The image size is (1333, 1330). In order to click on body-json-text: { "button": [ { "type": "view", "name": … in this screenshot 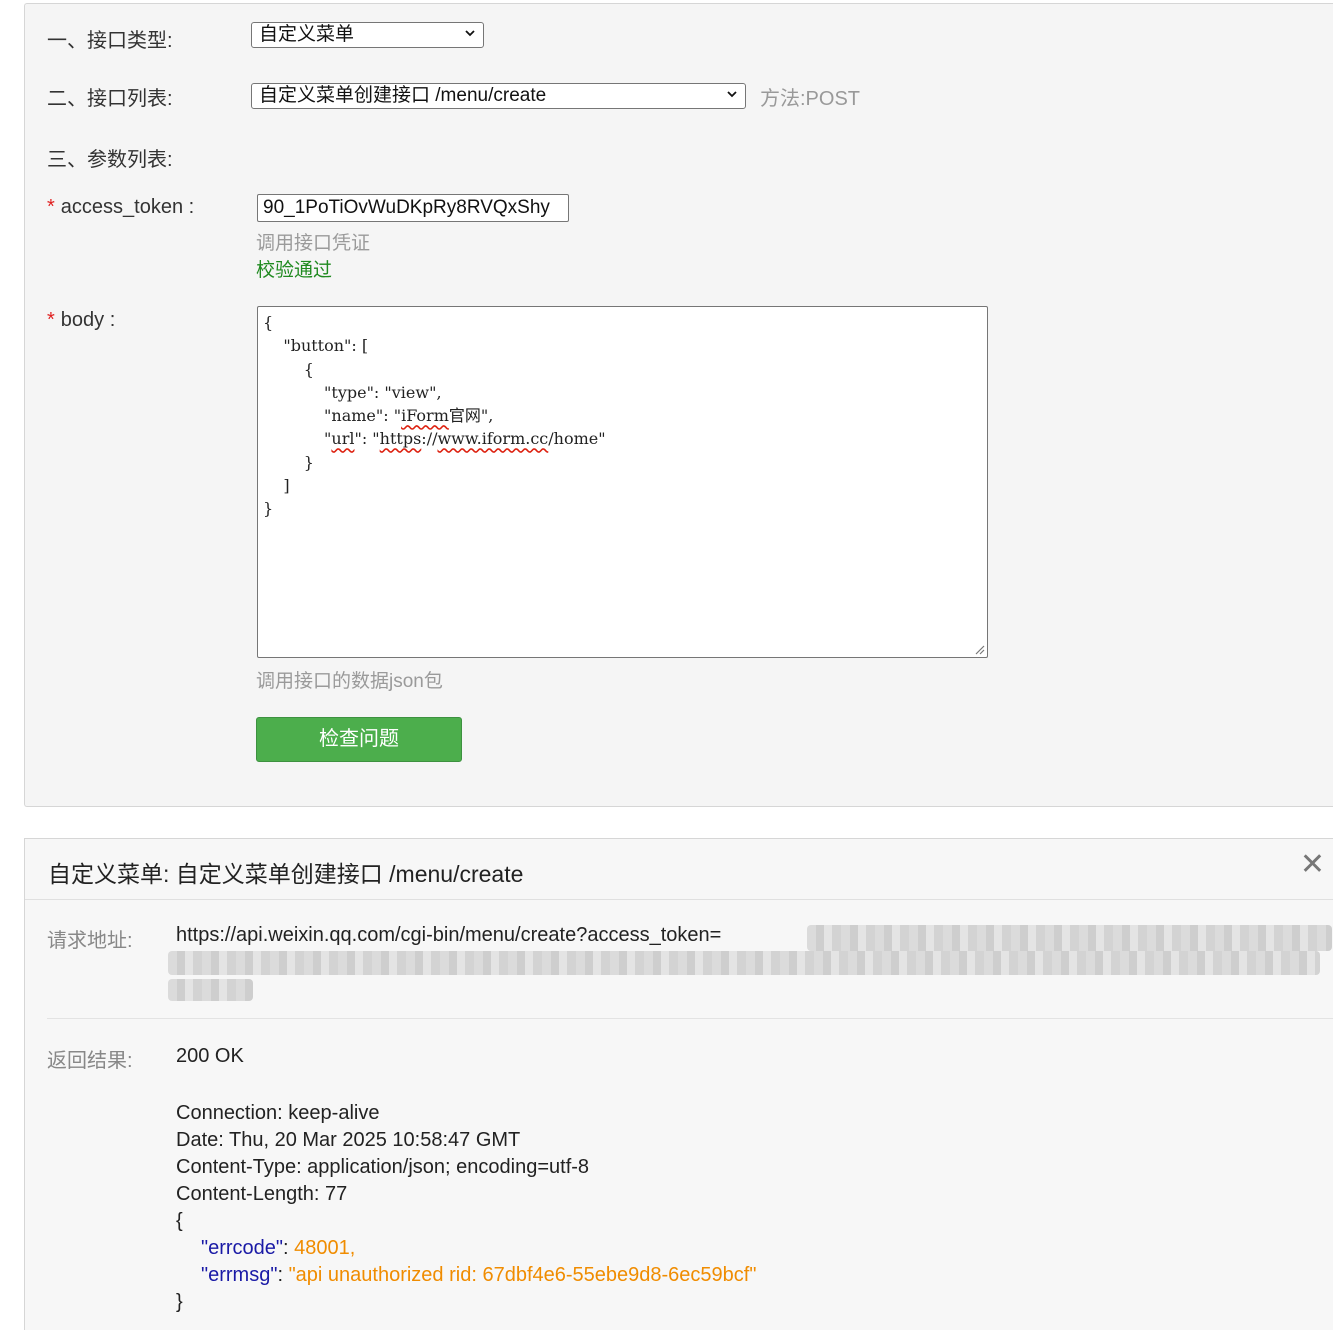, I will do `click(434, 416)`.